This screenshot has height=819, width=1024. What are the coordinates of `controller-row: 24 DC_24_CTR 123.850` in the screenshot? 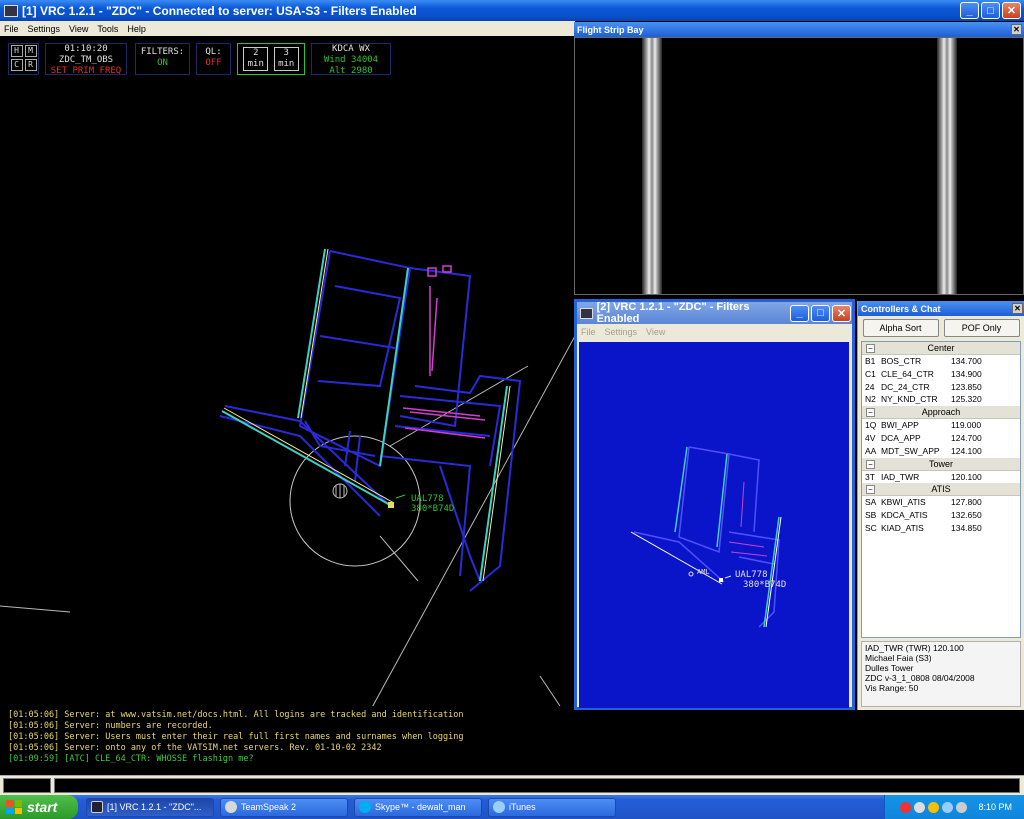 It's located at (941, 387).